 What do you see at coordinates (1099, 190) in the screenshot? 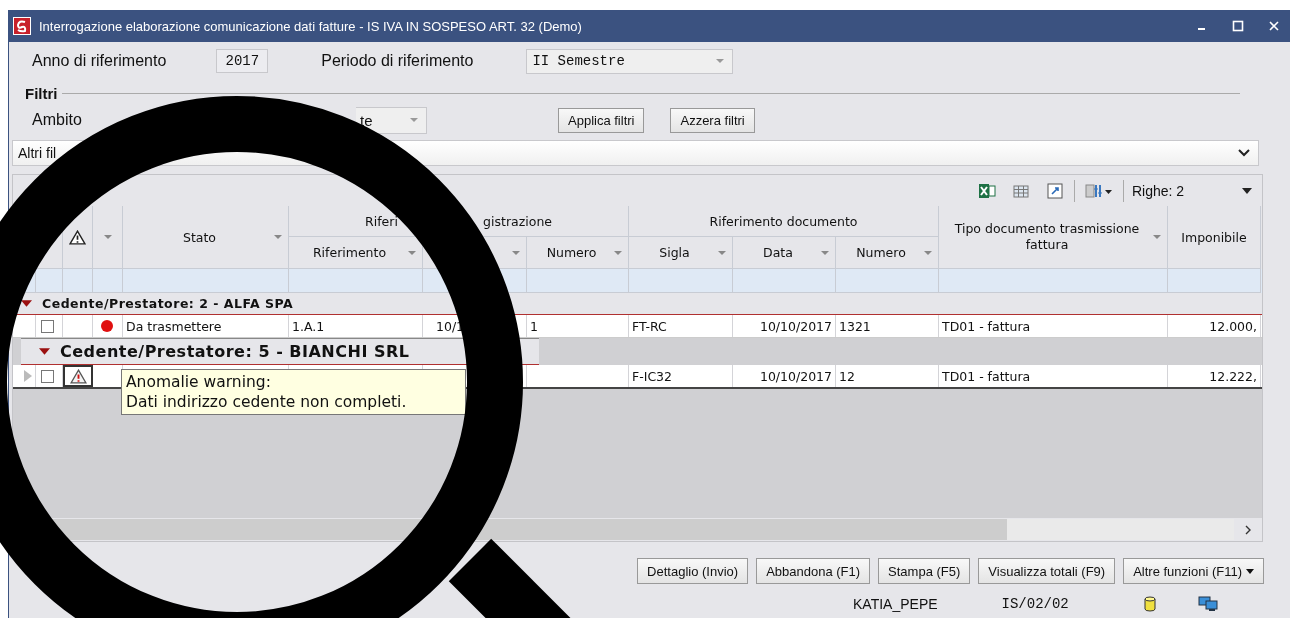
I see `column-settings-icon` at bounding box center [1099, 190].